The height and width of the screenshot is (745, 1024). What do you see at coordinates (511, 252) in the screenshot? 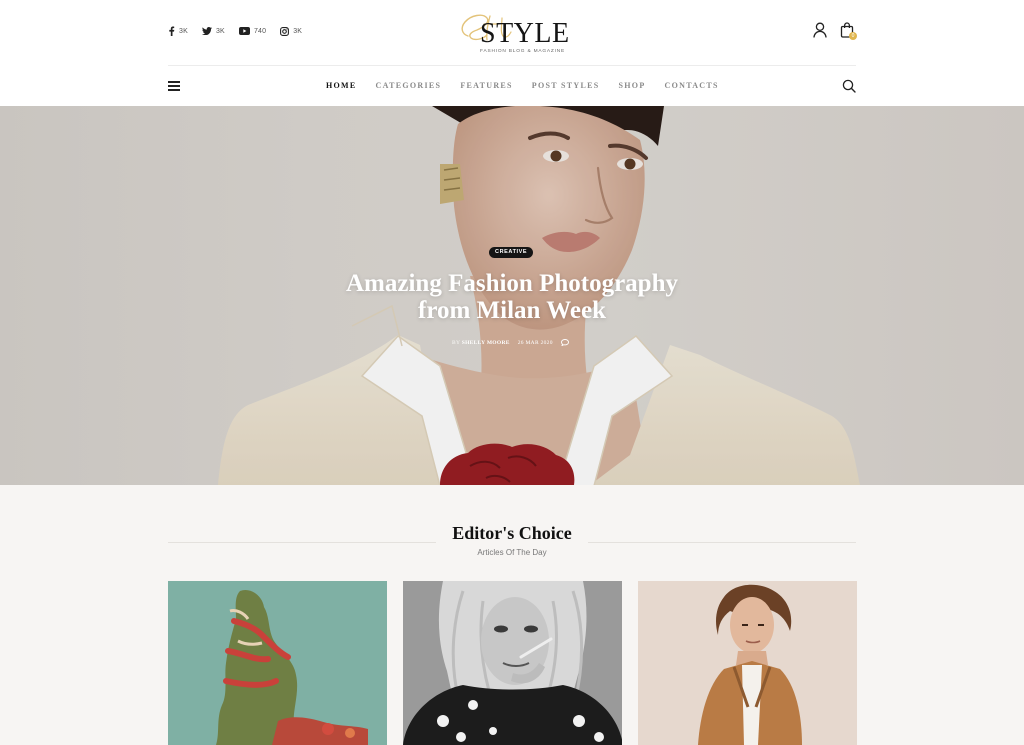
I see `category-badge: CREATIVE` at bounding box center [511, 252].